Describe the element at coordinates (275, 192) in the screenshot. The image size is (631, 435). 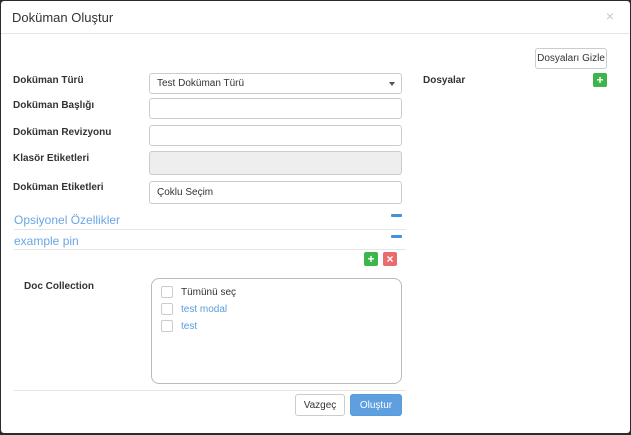
I see `doc-tags-multiselect: Çoklu Seçim` at that location.